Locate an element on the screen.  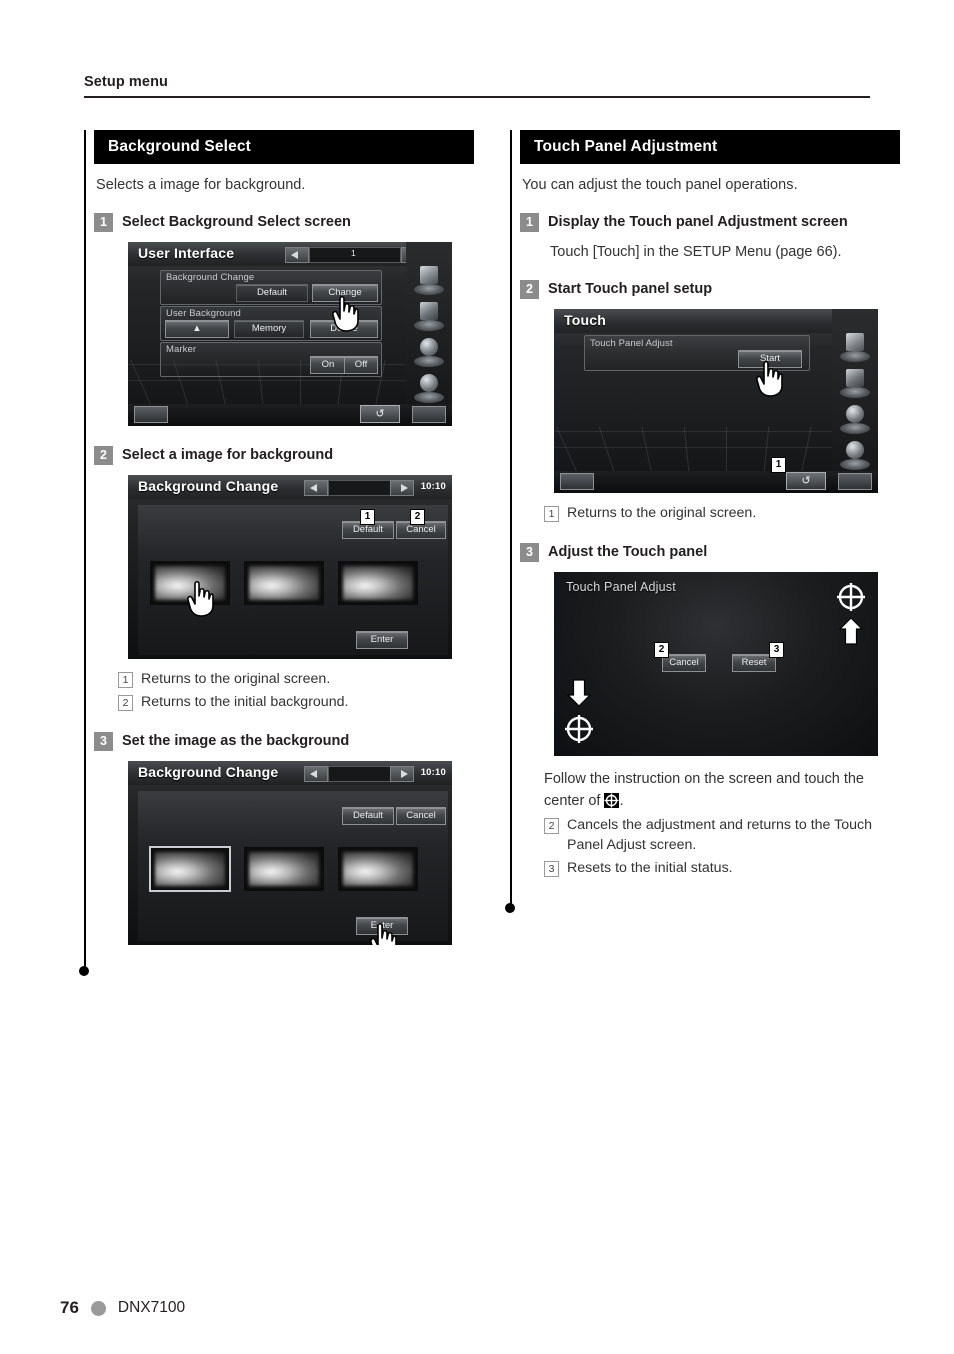
button-memory: Memory is located at coordinates (269, 329).